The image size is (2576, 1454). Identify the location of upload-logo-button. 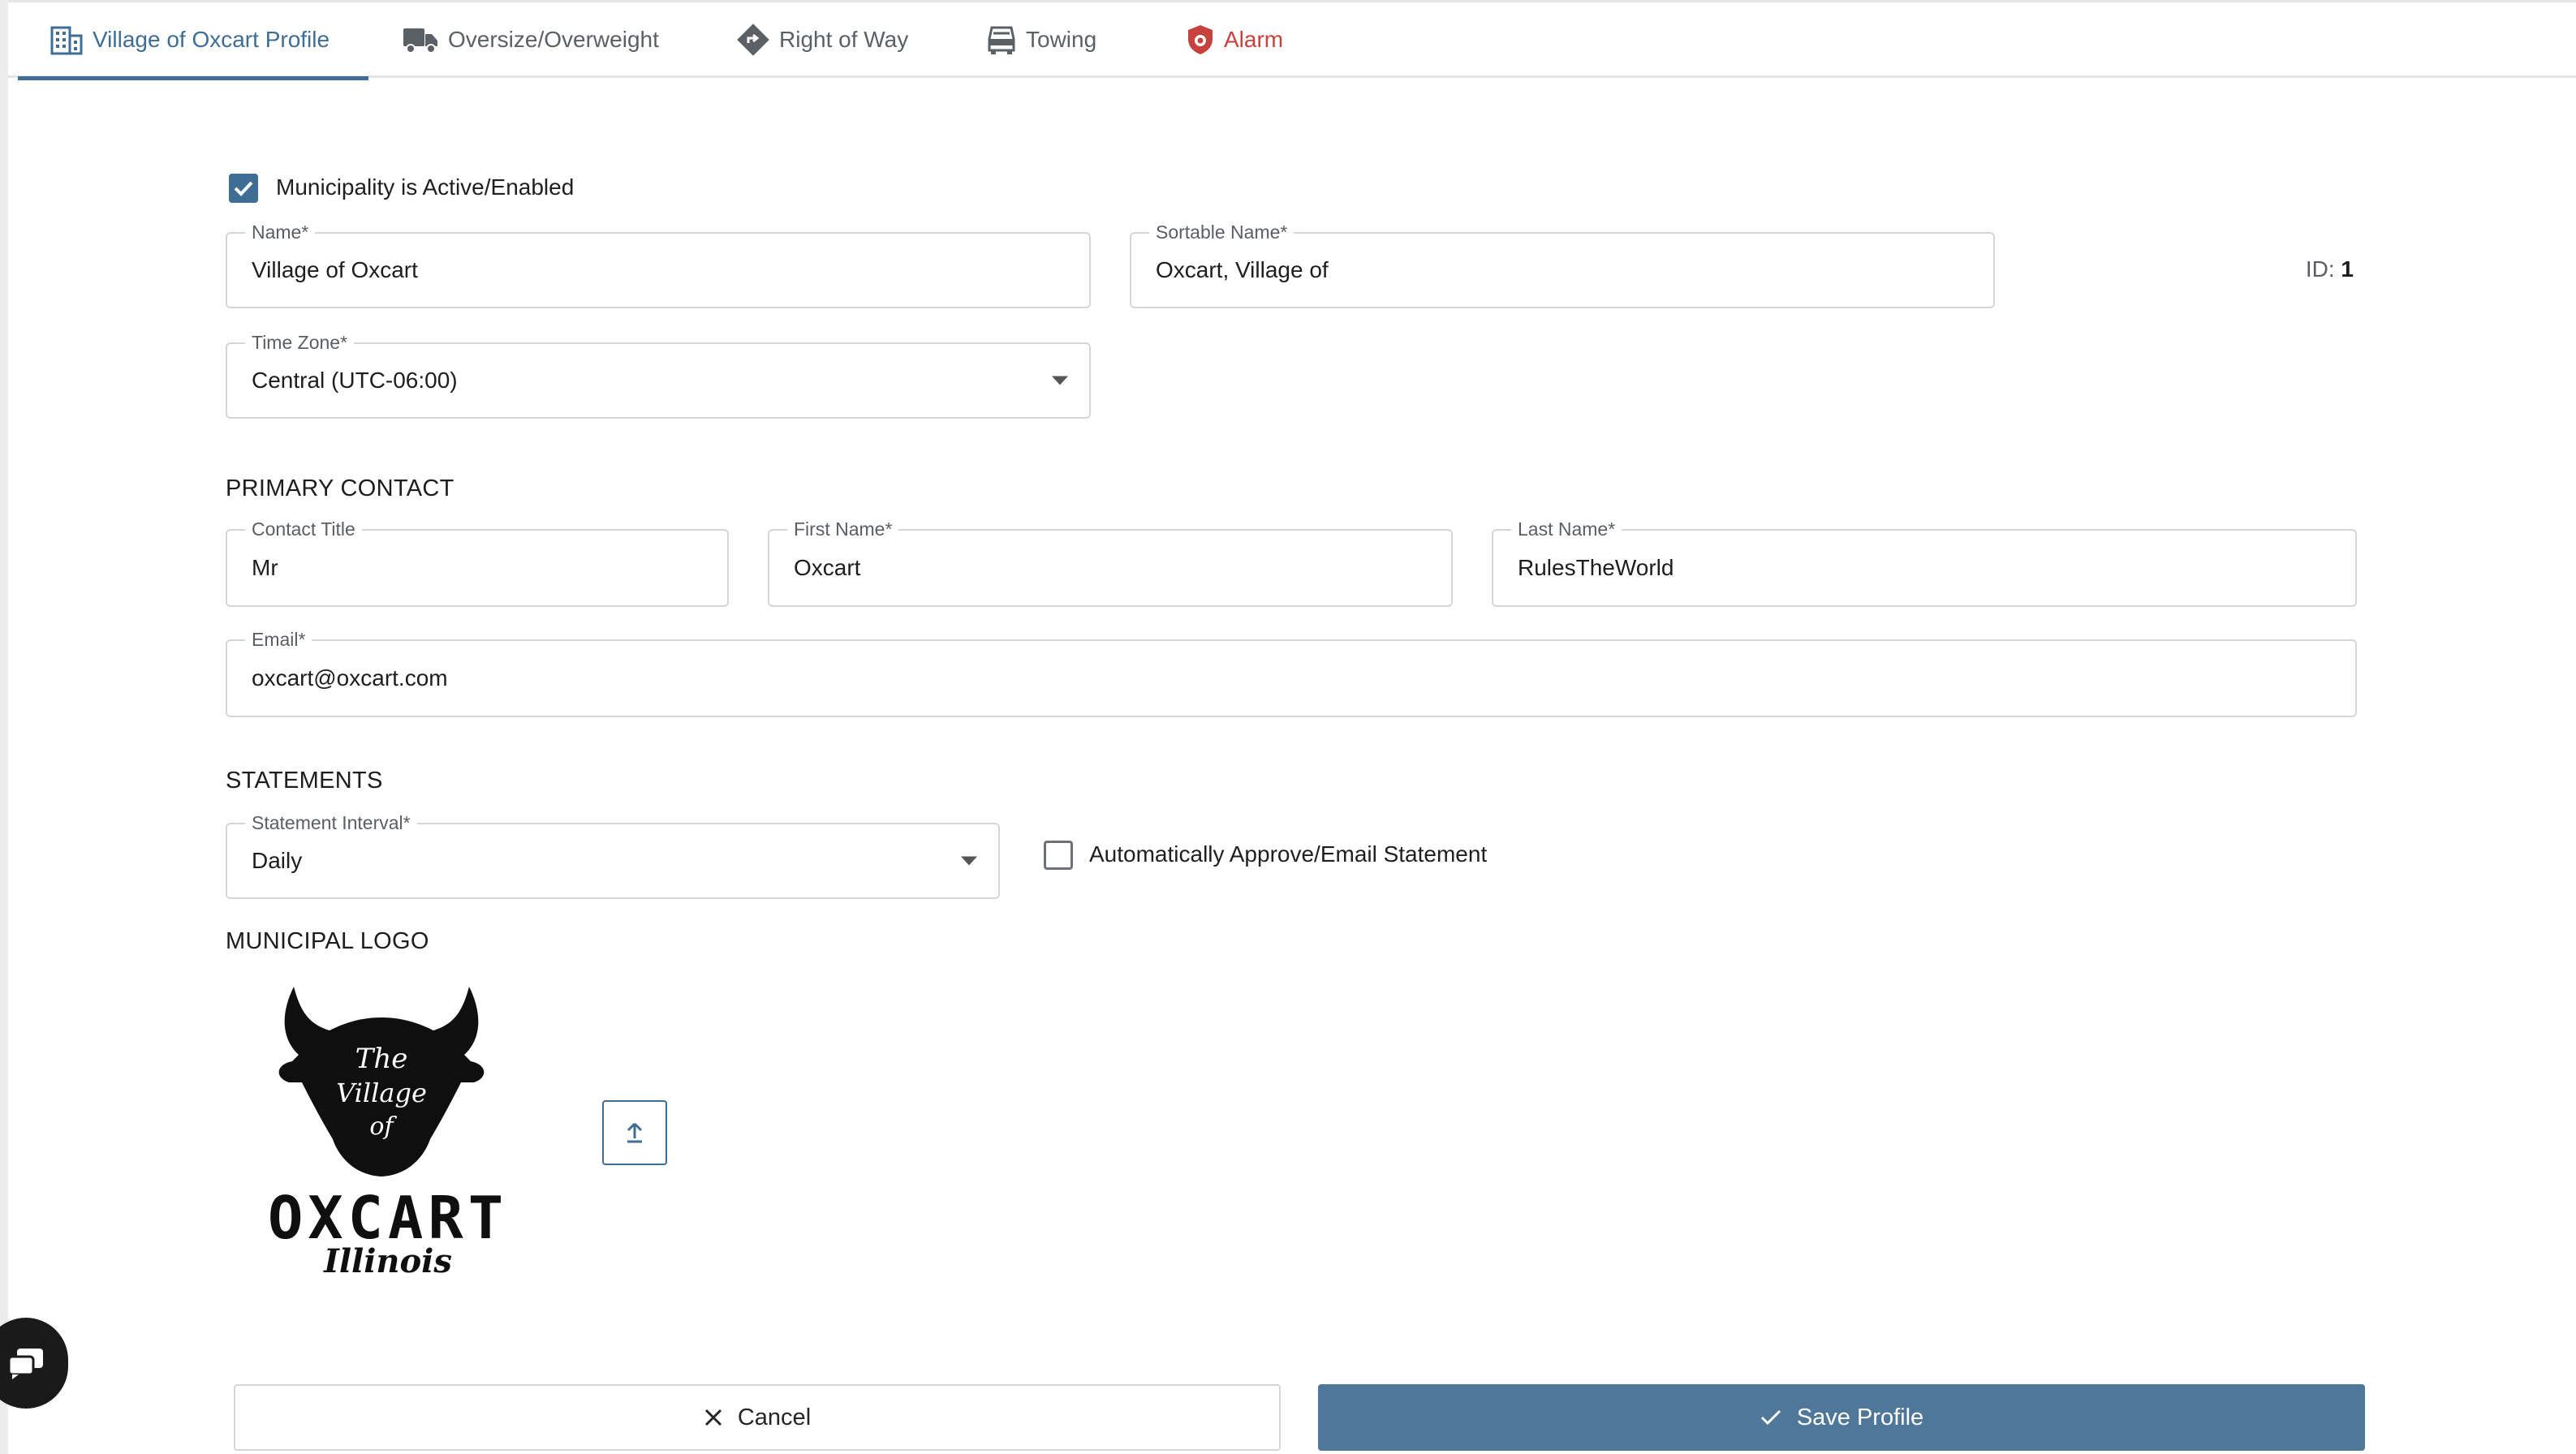
(635, 1132).